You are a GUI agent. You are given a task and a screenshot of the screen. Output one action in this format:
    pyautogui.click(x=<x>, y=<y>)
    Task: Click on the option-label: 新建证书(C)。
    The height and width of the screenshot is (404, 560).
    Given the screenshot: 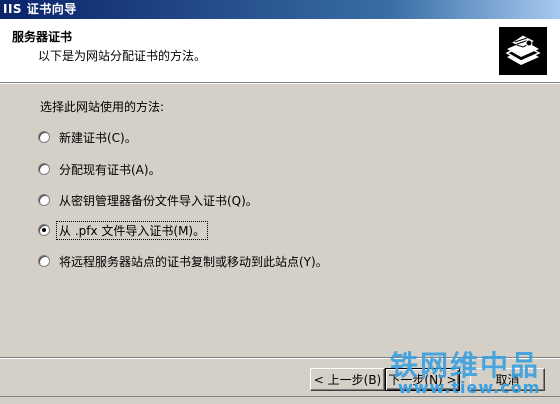 What is the action you would take?
    pyautogui.click(x=98, y=137)
    